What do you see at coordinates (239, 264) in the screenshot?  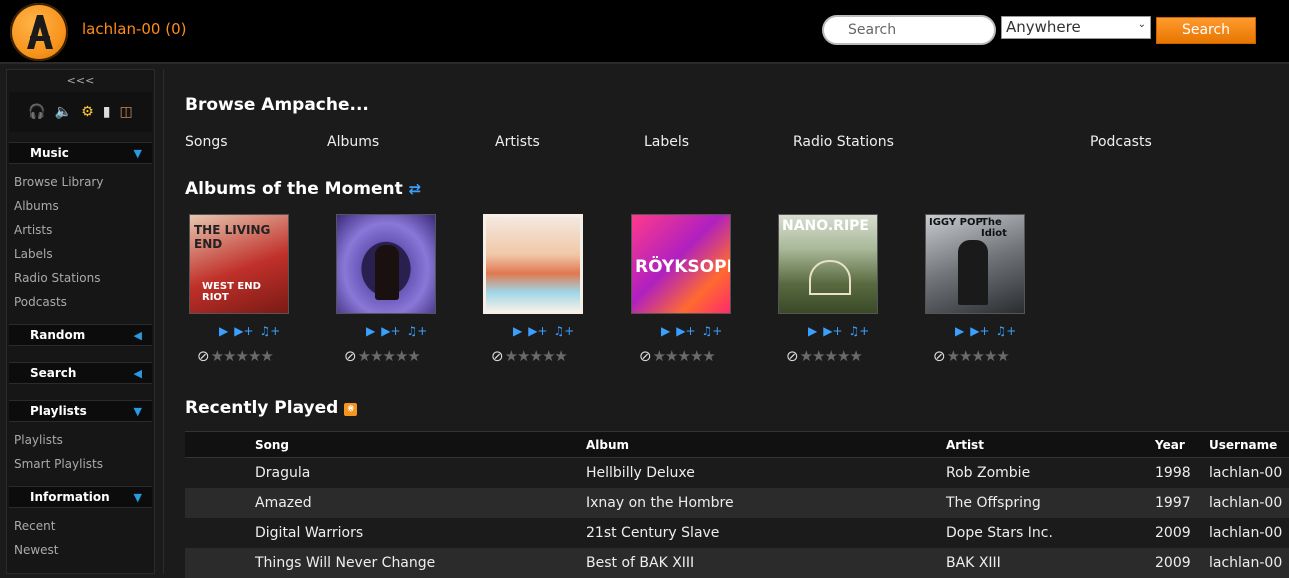 I see `album-cover: THE LIVING END WEST END RIOT` at bounding box center [239, 264].